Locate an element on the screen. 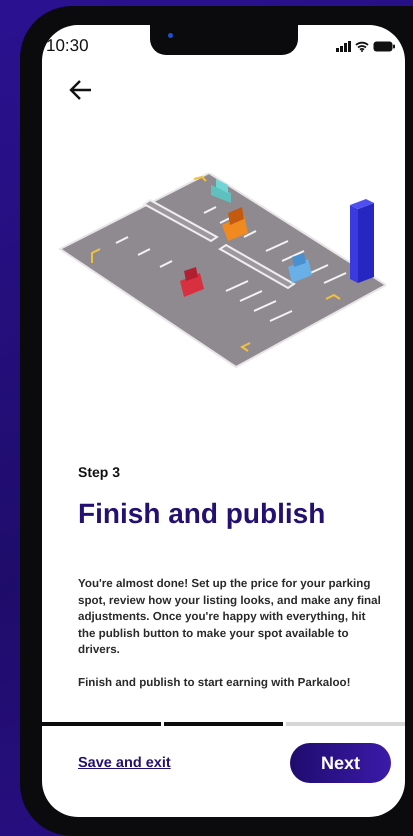 The image size is (413, 836). wifi-icon is located at coordinates (362, 46).